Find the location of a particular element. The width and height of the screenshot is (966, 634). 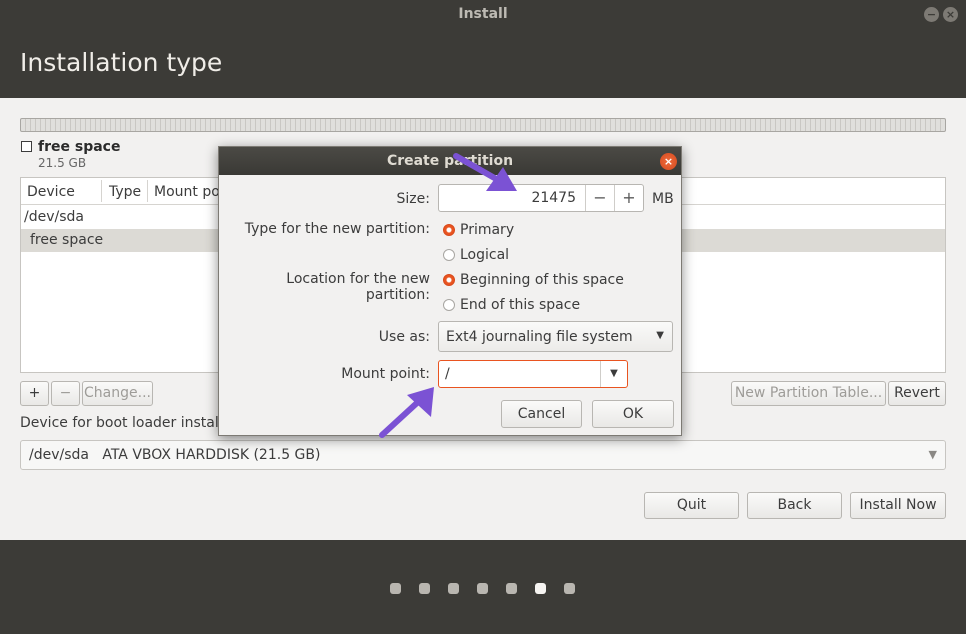

back-button: Back is located at coordinates (794, 505).